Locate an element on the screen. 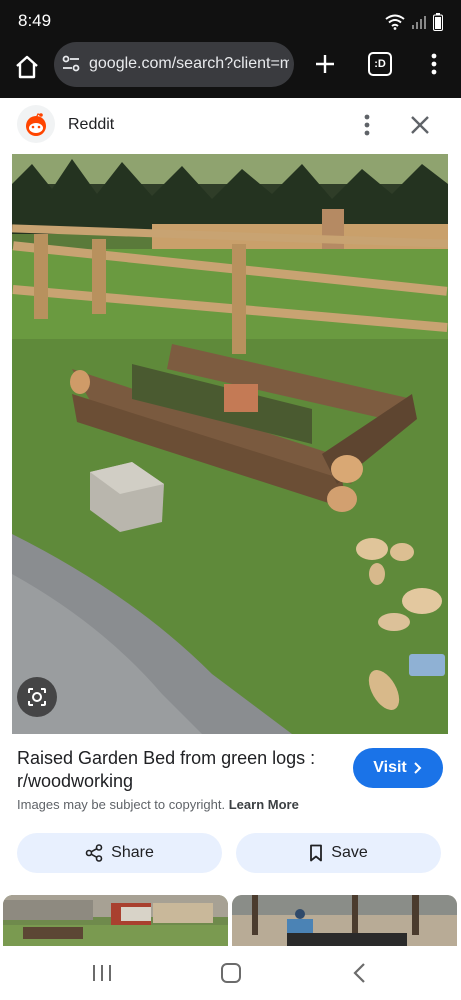  browser-toolbar: google.com/search?client=ms :D is located at coordinates (230, 70).